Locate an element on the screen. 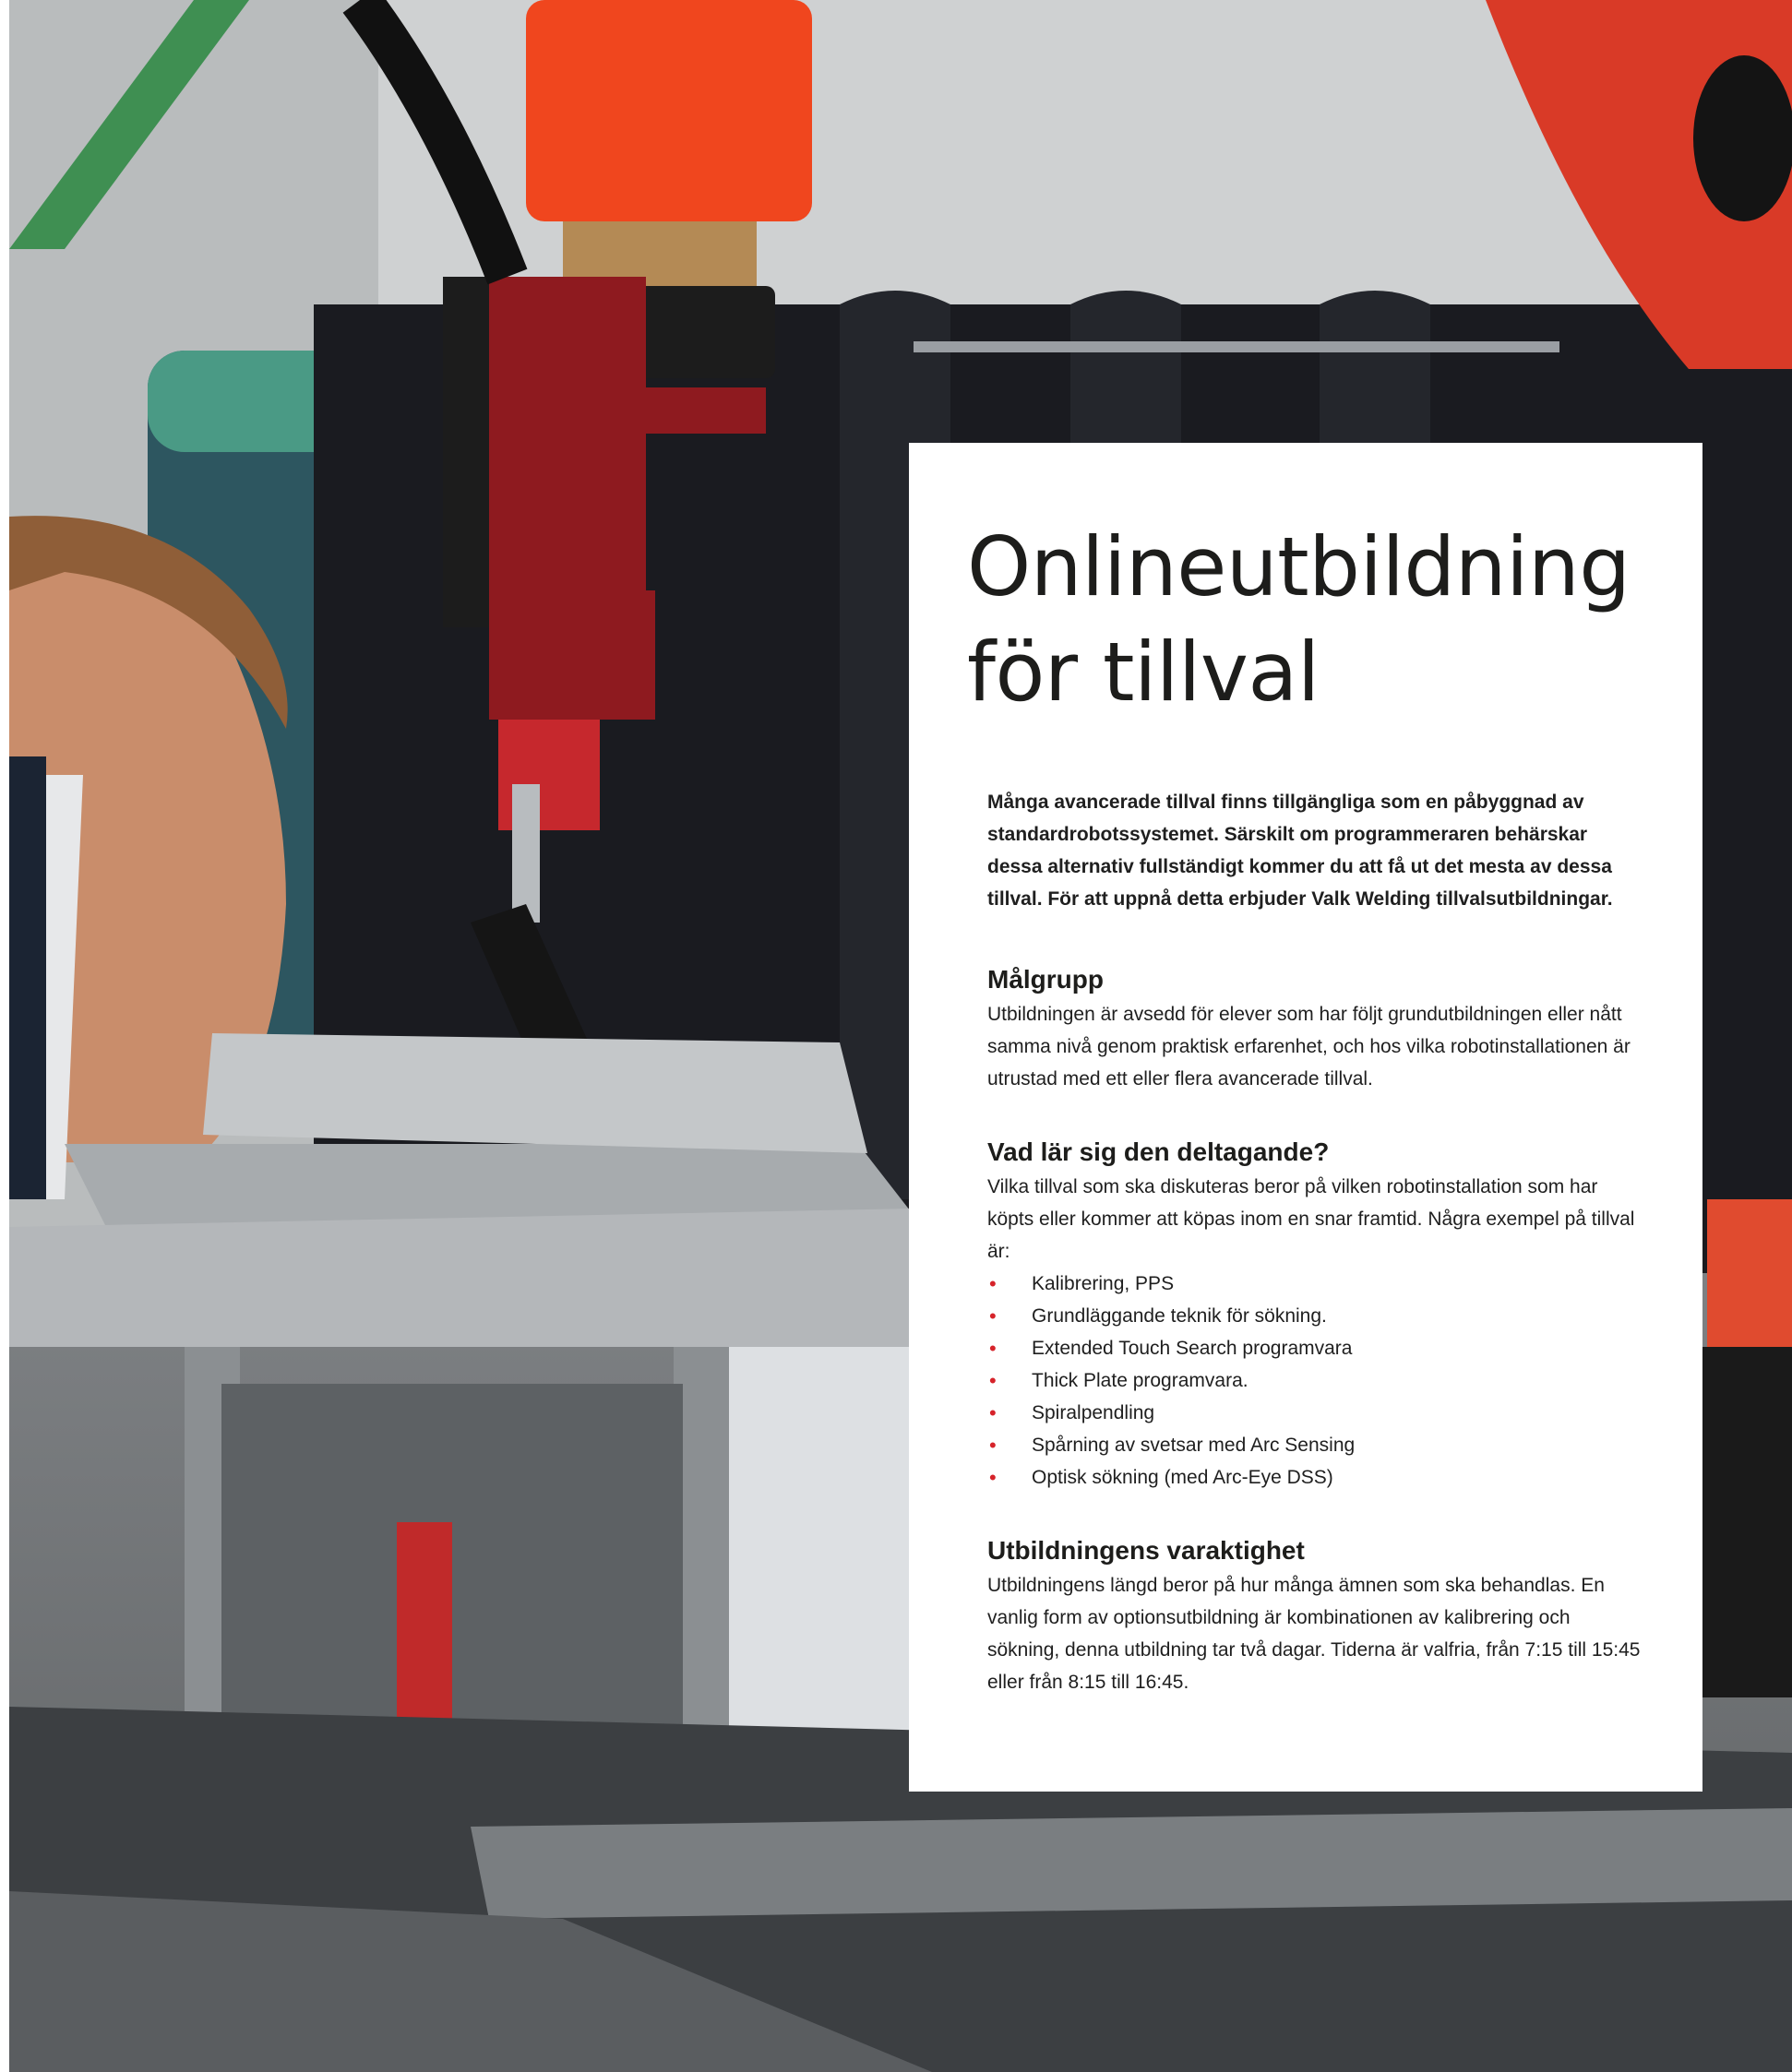 This screenshot has width=1792, height=2072. list-item-label: Spårning av svetsar med Arc Sensing is located at coordinates (1194, 1446).